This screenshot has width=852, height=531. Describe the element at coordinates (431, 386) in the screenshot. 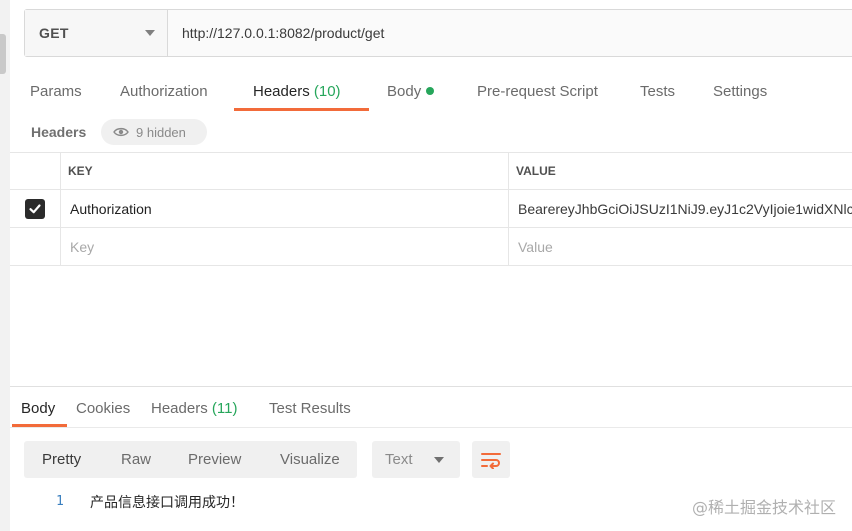

I see `pane-divider` at that location.